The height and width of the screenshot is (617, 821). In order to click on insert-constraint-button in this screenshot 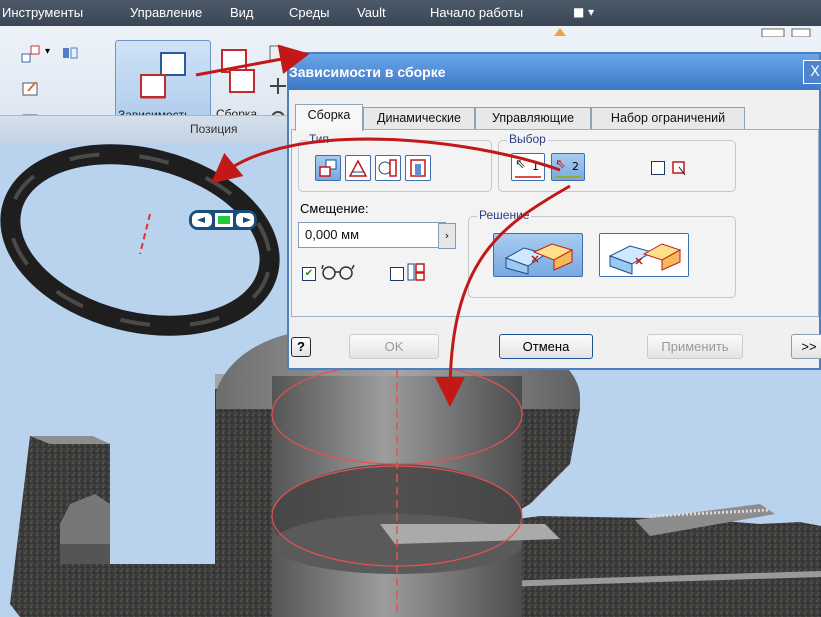, I will do `click(418, 168)`.